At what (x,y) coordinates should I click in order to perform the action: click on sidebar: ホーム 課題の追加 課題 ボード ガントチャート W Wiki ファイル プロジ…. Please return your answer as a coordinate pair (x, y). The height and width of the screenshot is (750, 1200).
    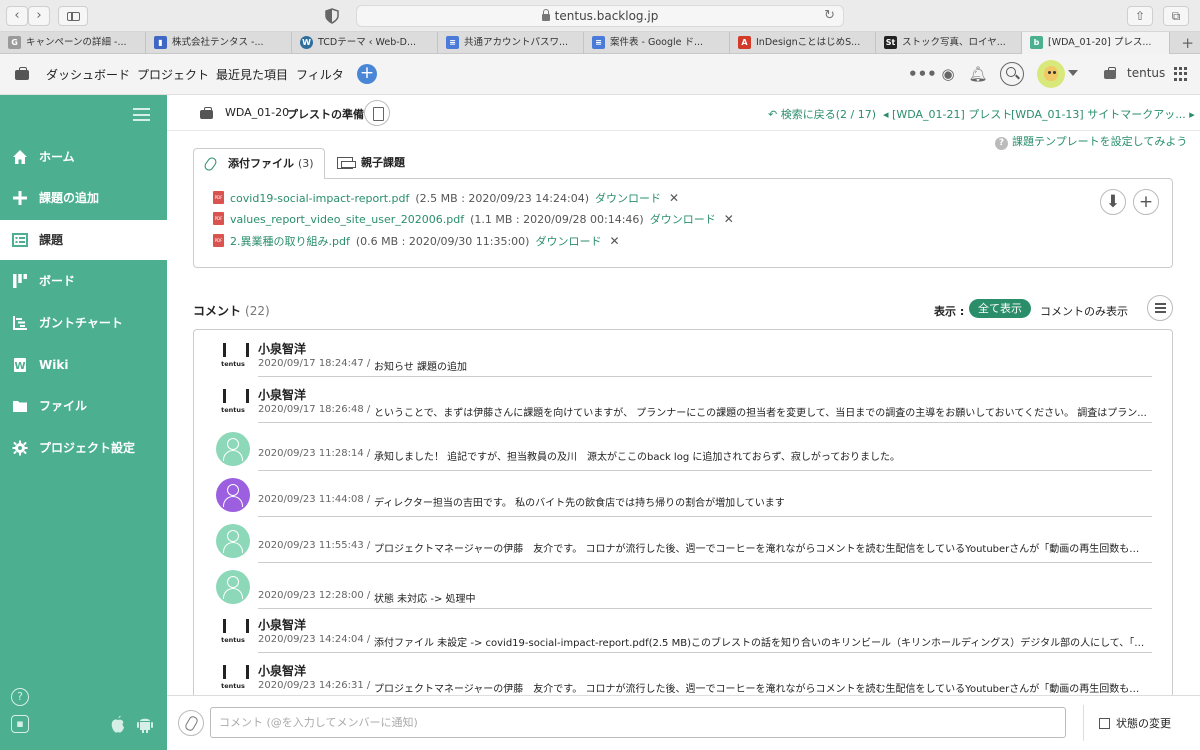
    Looking at the image, I should click on (83, 422).